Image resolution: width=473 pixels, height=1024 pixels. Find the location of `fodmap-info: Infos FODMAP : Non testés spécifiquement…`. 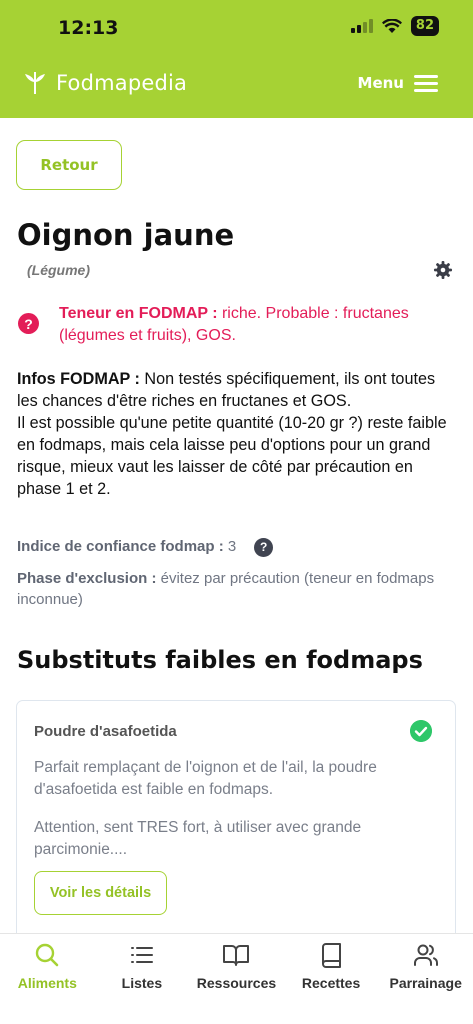

fodmap-info: Infos FODMAP : Non testés spécifiquement… is located at coordinates (237, 434).